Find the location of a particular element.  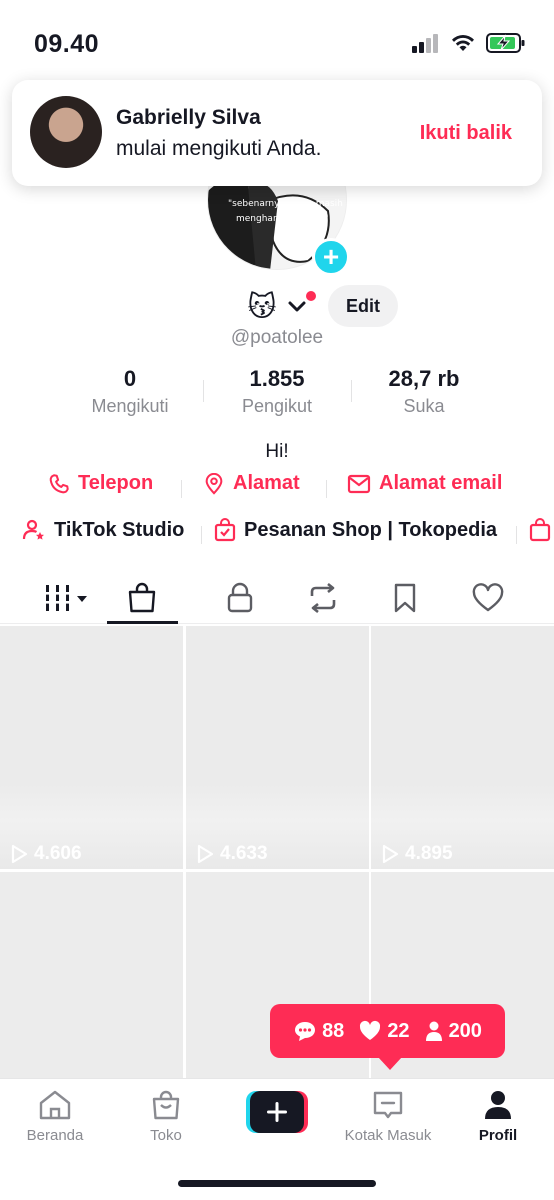

stat-likes: 28,7 rb Suka is located at coordinates (424, 391).